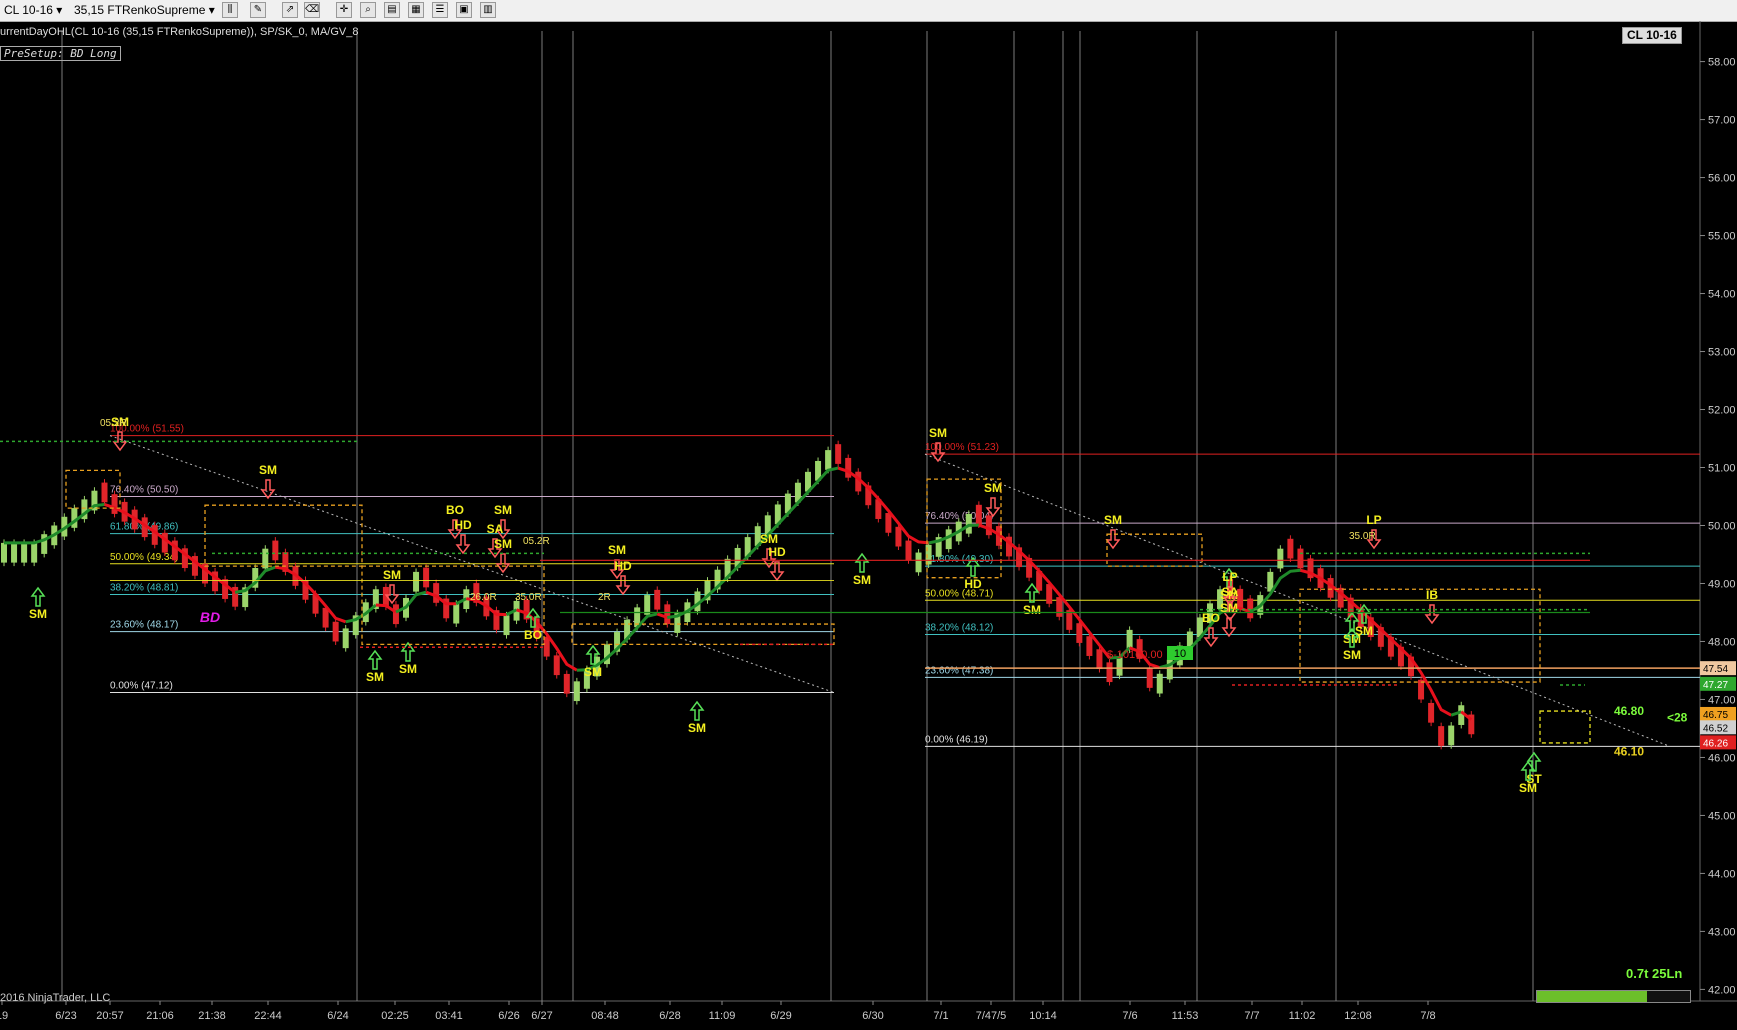  Describe the element at coordinates (1722, 816) in the screenshot. I see `y-tick-label: 45.00` at that location.